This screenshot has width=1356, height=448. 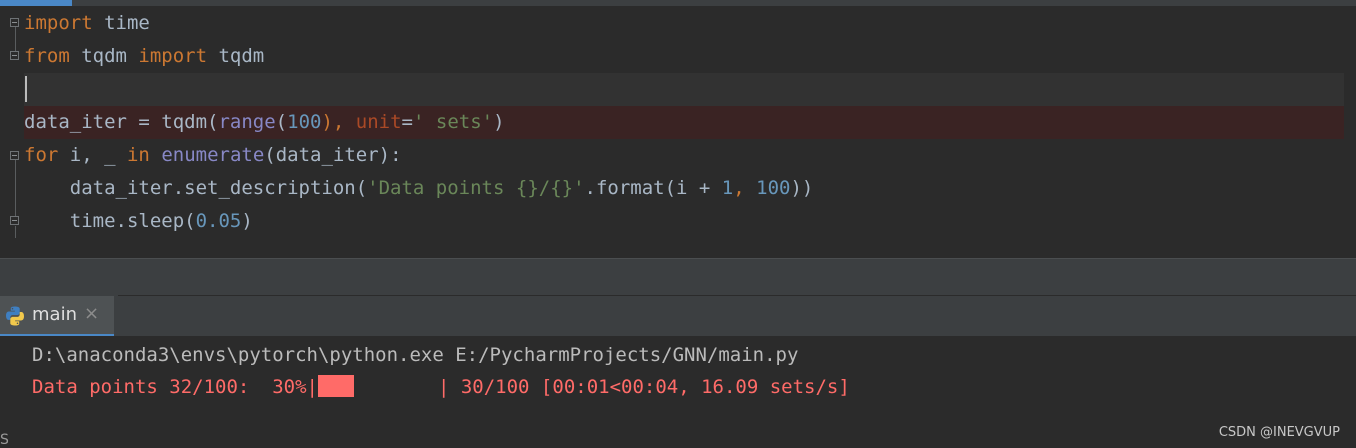 I want to click on keyword-token: from, so click(x=47, y=56).